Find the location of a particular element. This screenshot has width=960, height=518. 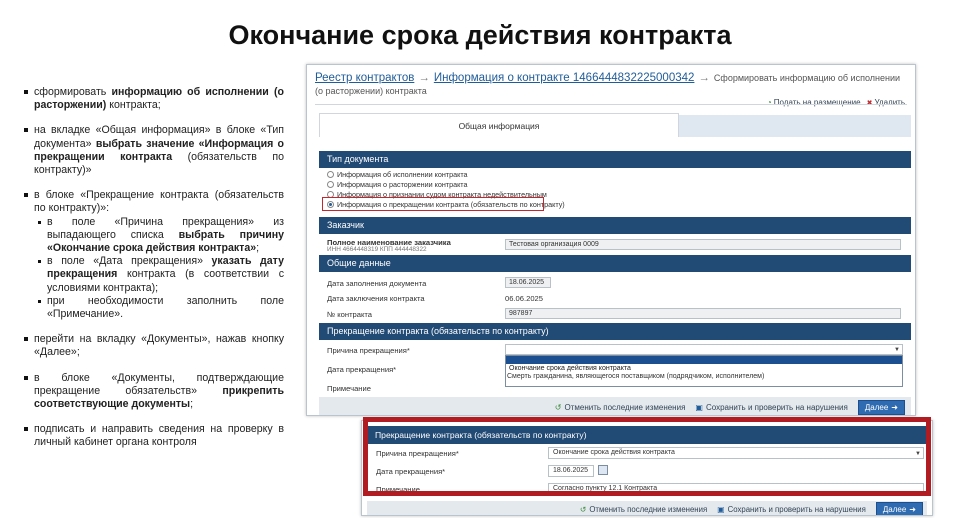

publish-button: Подать на размещение is located at coordinates (814, 102).